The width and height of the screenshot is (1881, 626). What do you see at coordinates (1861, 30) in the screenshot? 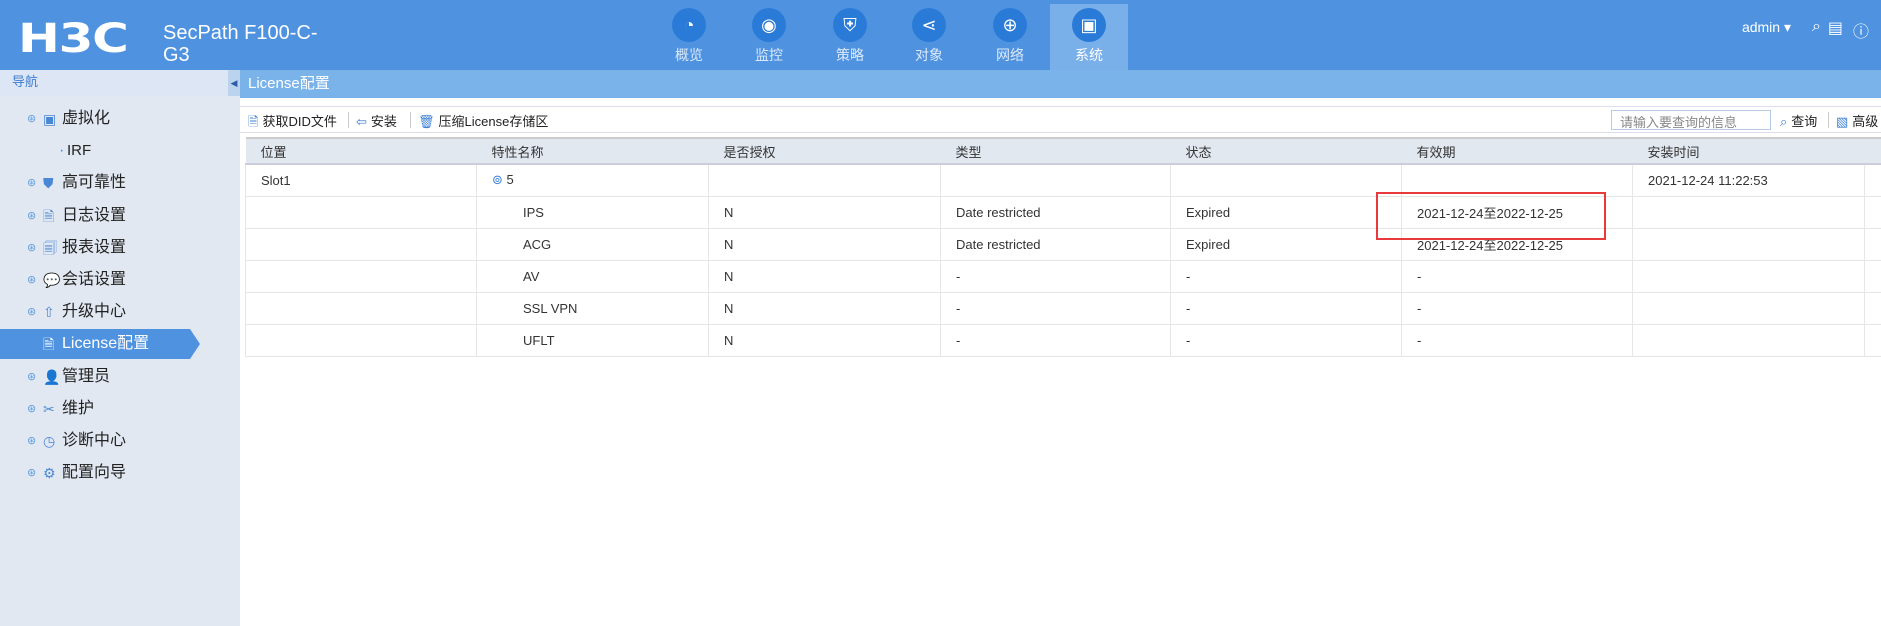
I see `help-icon: ⓘ` at bounding box center [1861, 30].